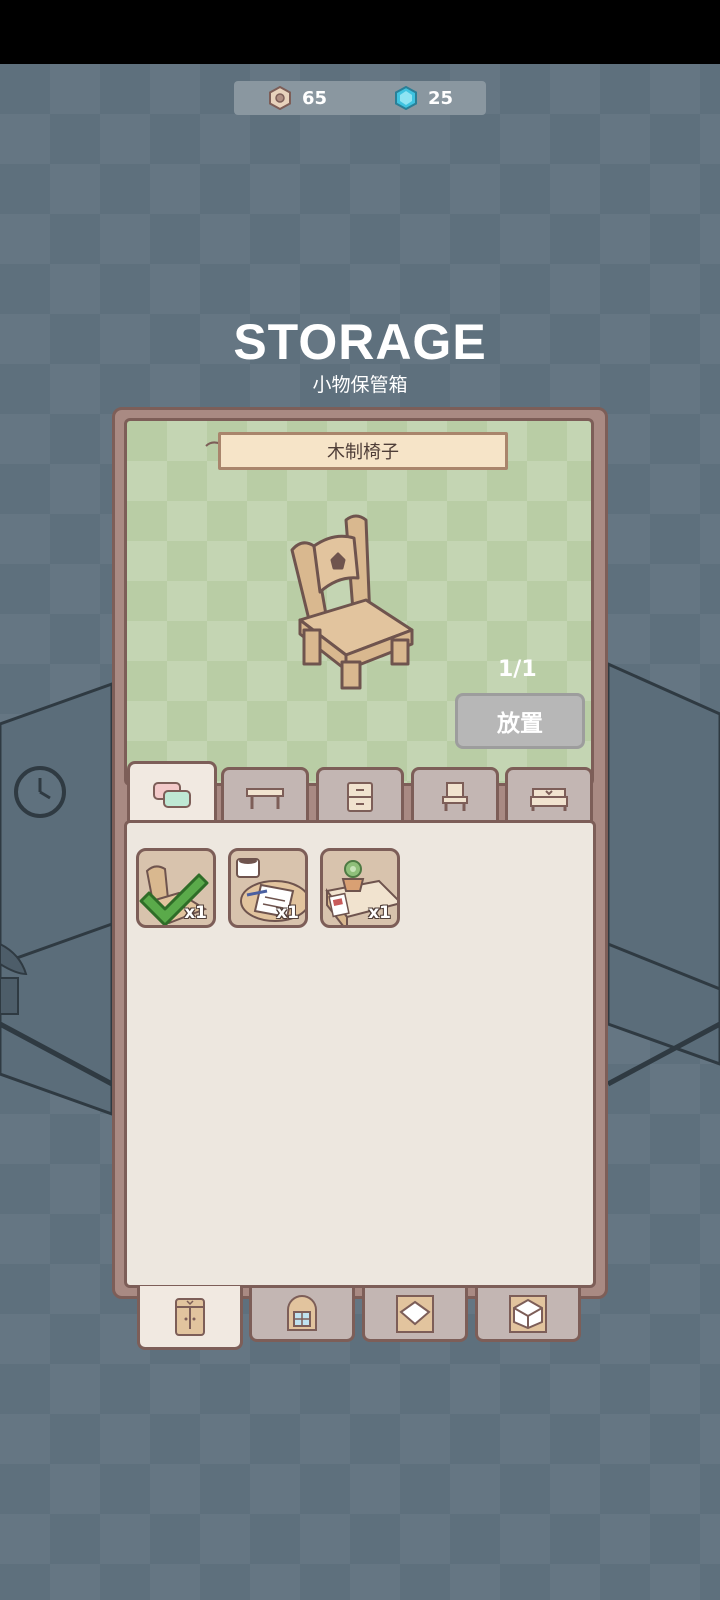  I want to click on floor-icon, so click(415, 1313).